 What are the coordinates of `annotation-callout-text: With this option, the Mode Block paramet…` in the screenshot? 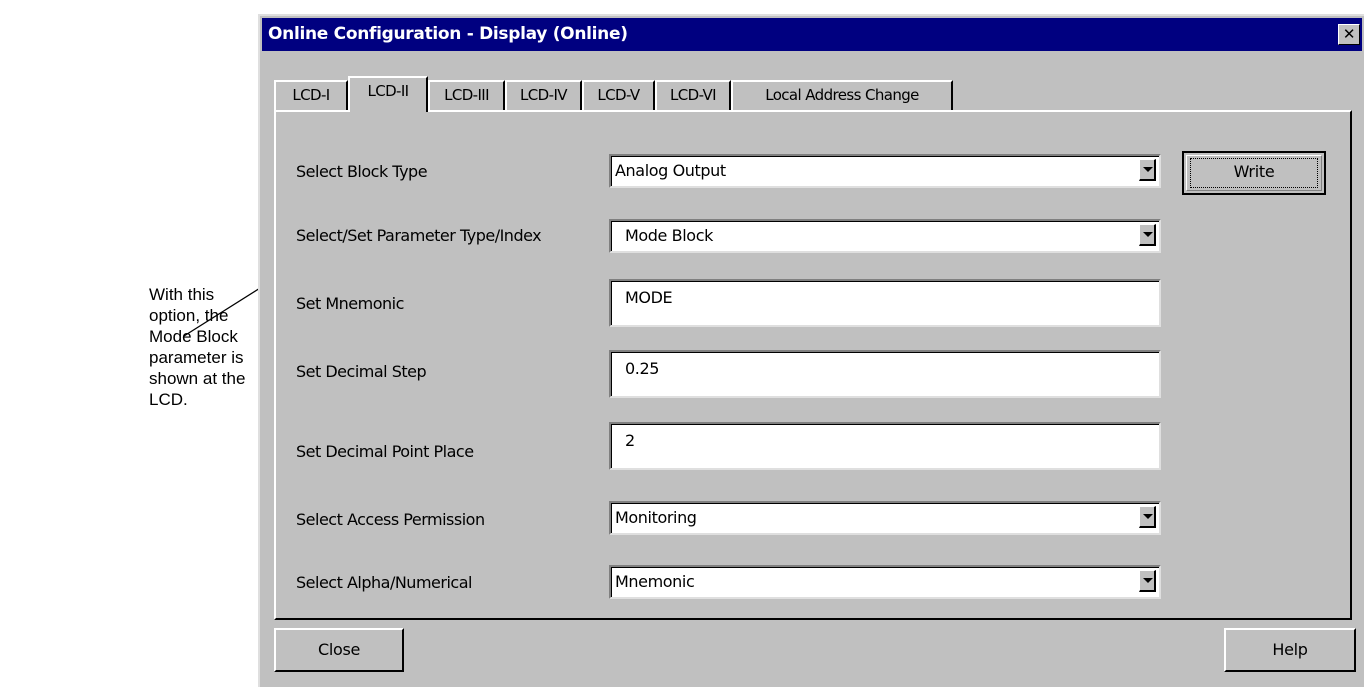 It's located at (197, 347).